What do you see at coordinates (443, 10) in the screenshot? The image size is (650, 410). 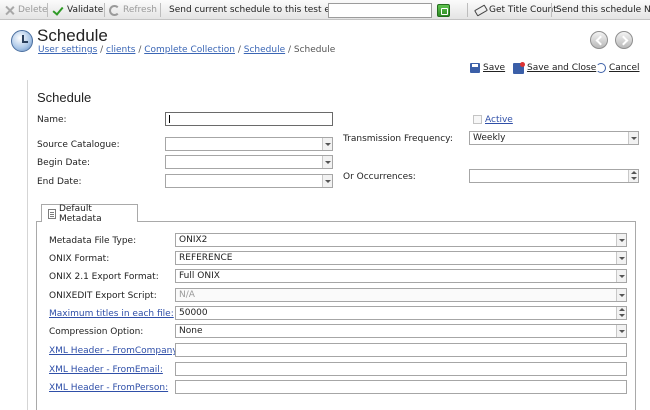 I see `send-test-email-button` at bounding box center [443, 10].